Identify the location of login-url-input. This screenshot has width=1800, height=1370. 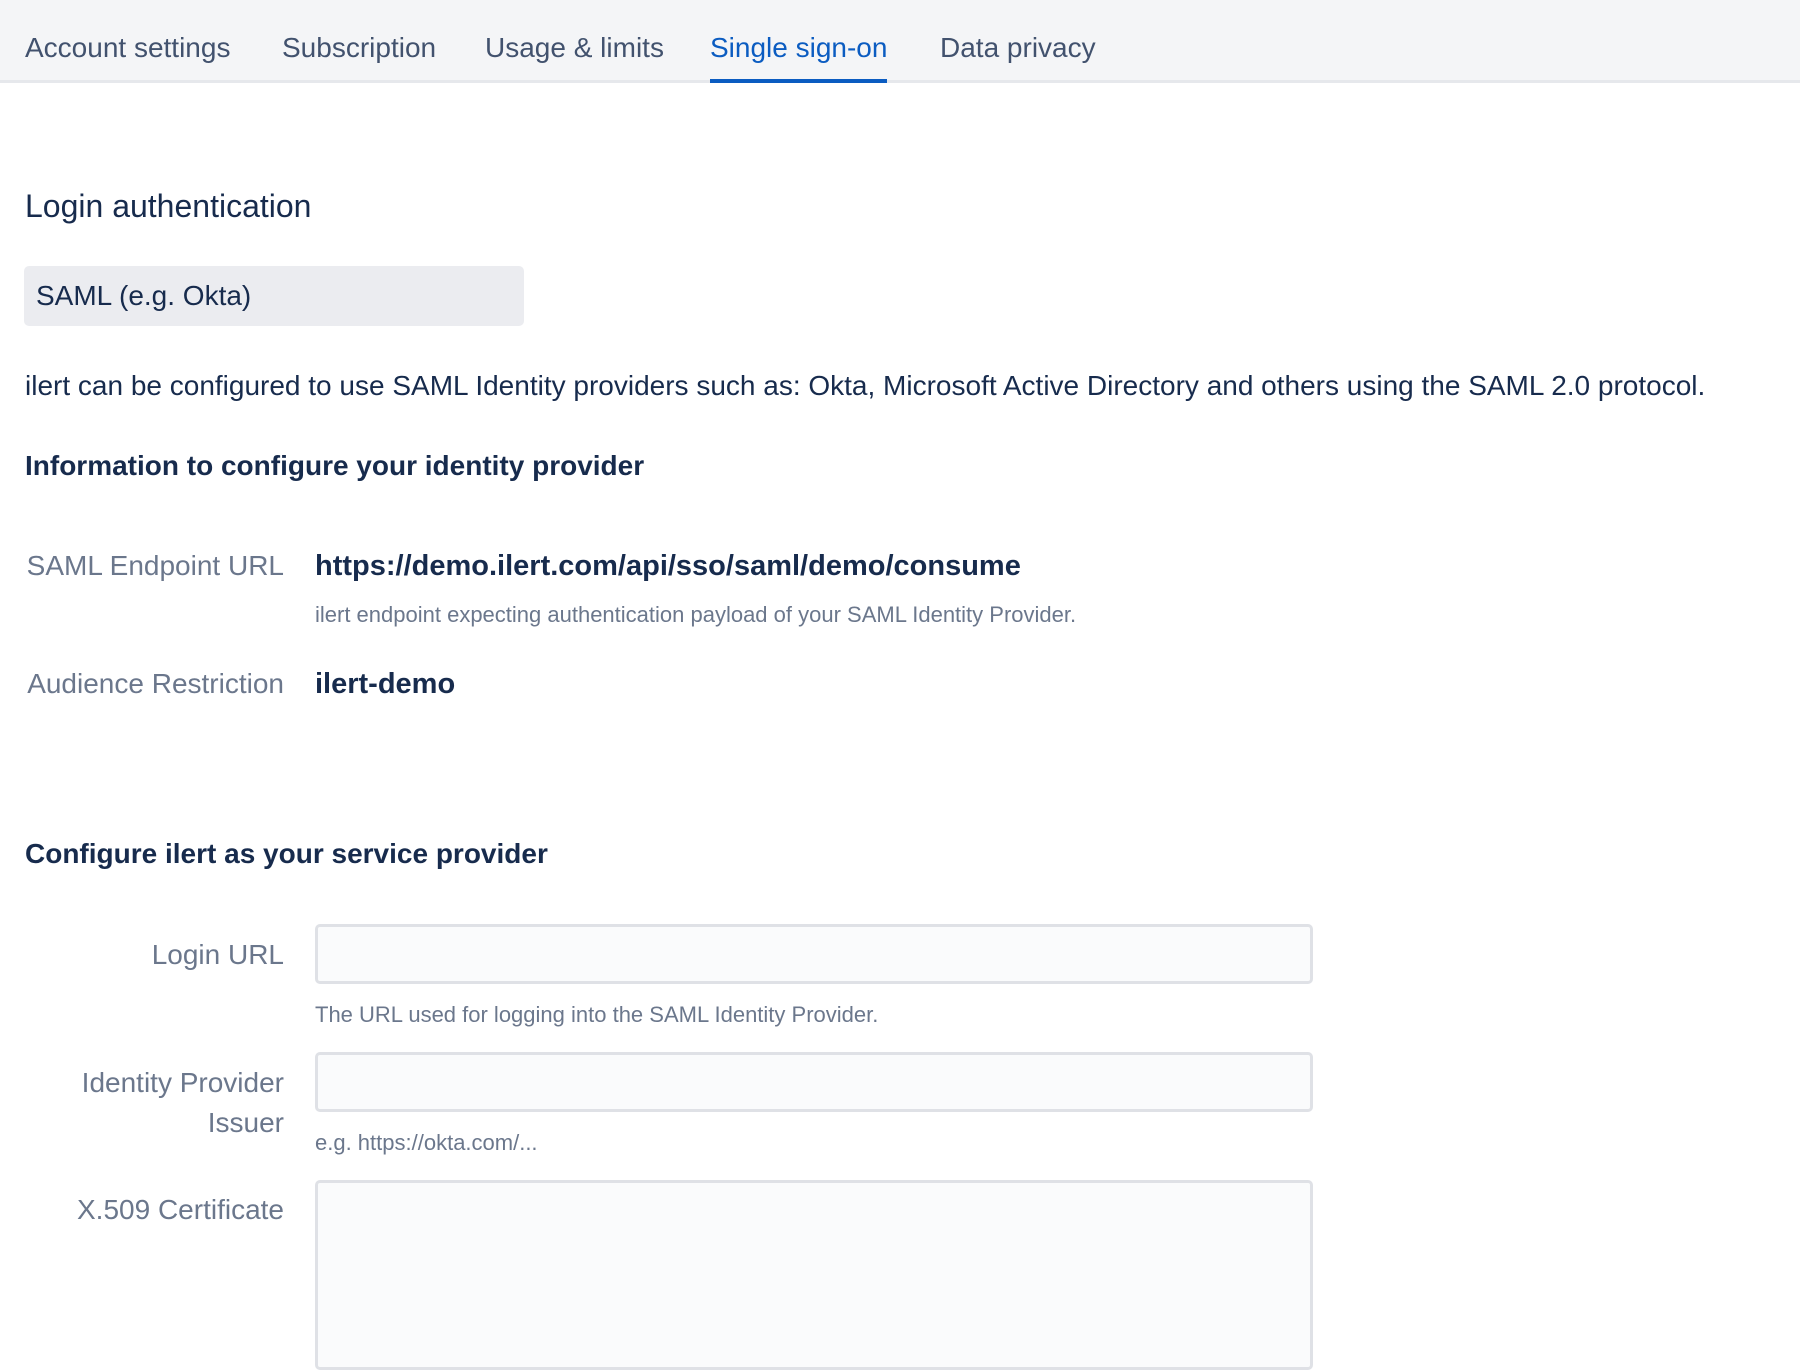
(814, 954).